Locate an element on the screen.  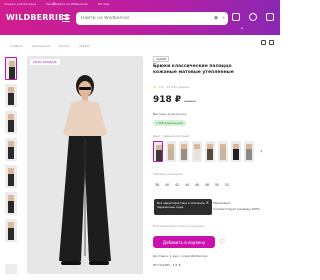
close-icon: × is located at coordinates (207, 203).